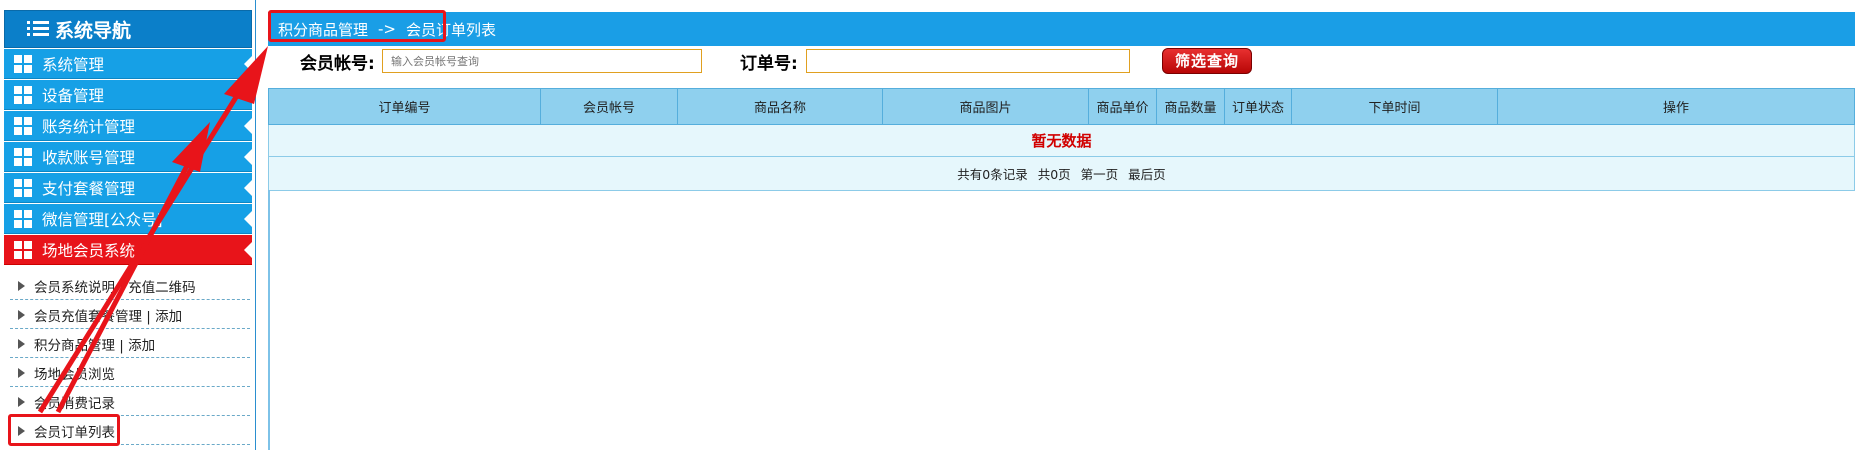  Describe the element at coordinates (108, 316) in the screenshot. I see `subitem-label: 会员充值套餐管理 | 添加` at that location.